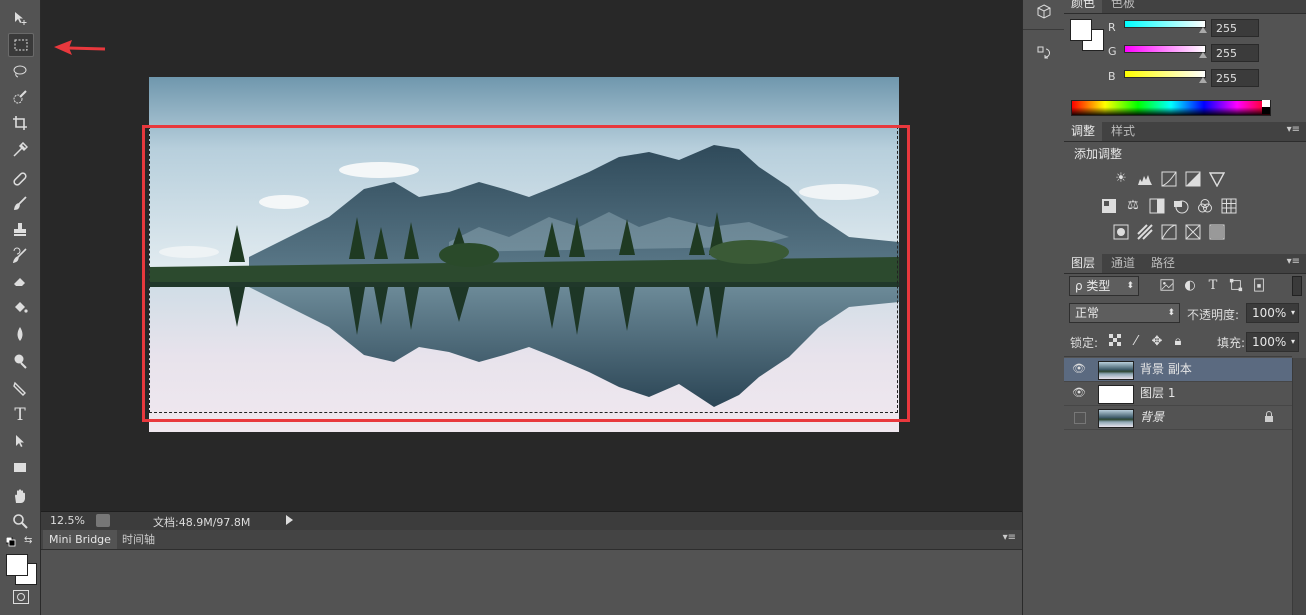 The image size is (1306, 615). I want to click on status-options-icon, so click(103, 520).